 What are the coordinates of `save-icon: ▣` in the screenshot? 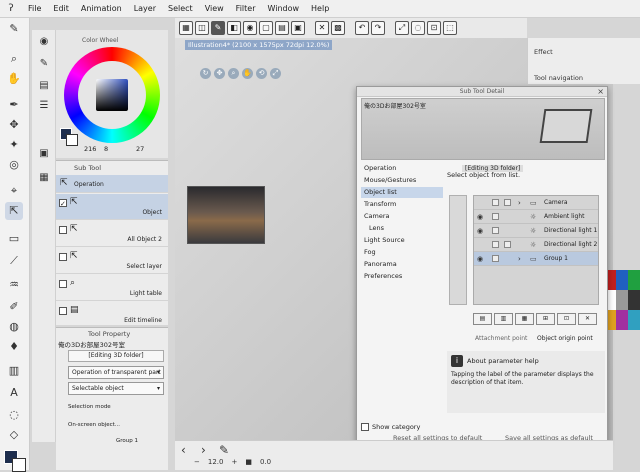 It's located at (298, 28).